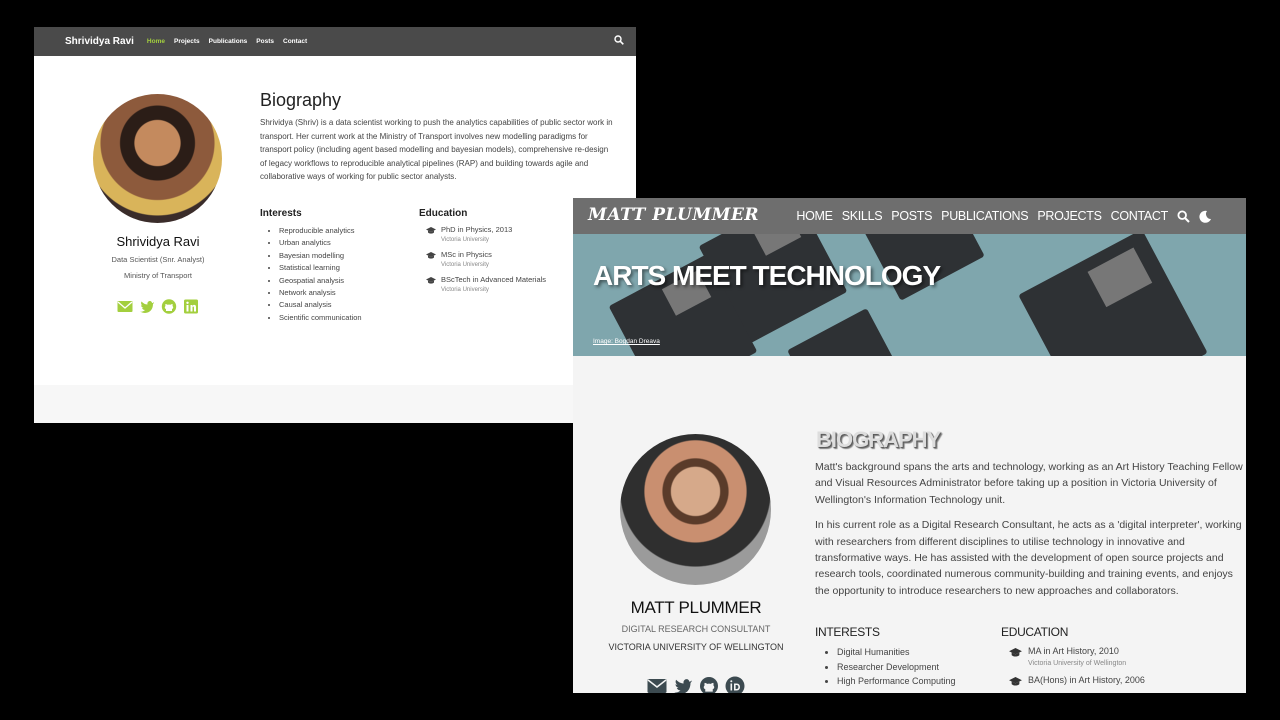 Image resolution: width=1280 pixels, height=720 pixels. What do you see at coordinates (191, 306) in the screenshot?
I see `linkedin-icon` at bounding box center [191, 306].